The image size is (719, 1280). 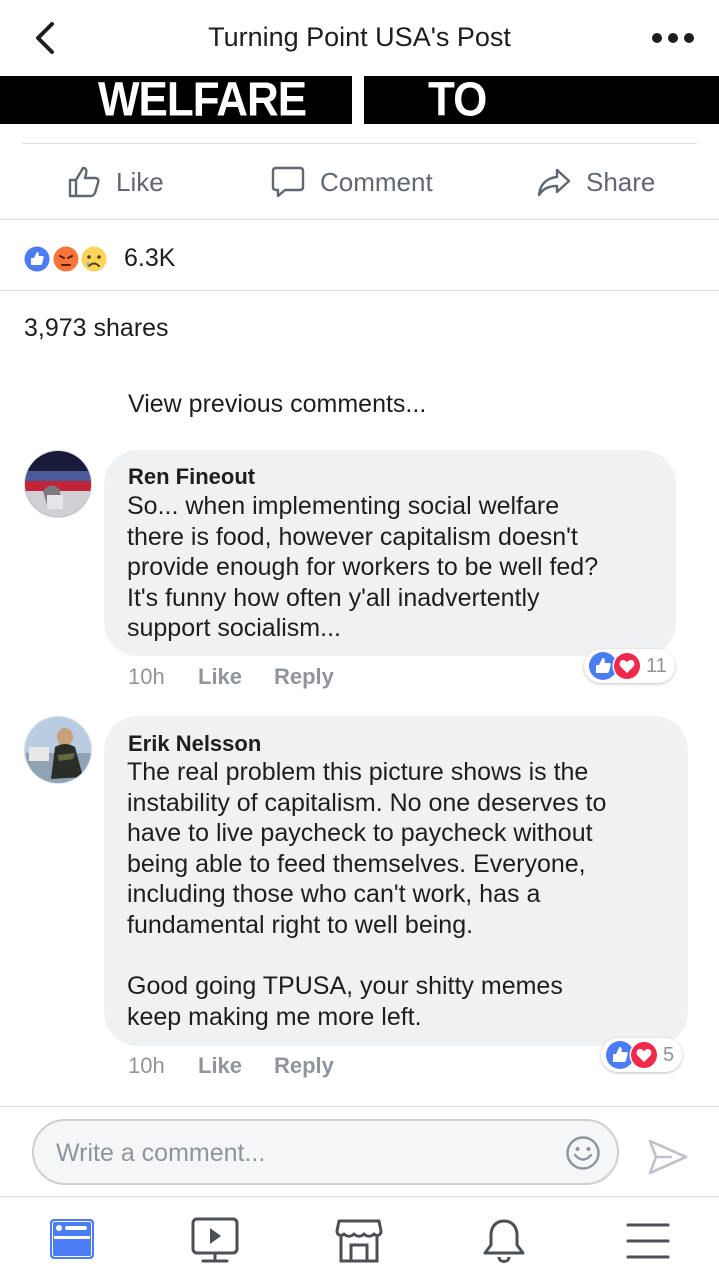 I want to click on comment-reactions-badge: 5, so click(x=642, y=1055).